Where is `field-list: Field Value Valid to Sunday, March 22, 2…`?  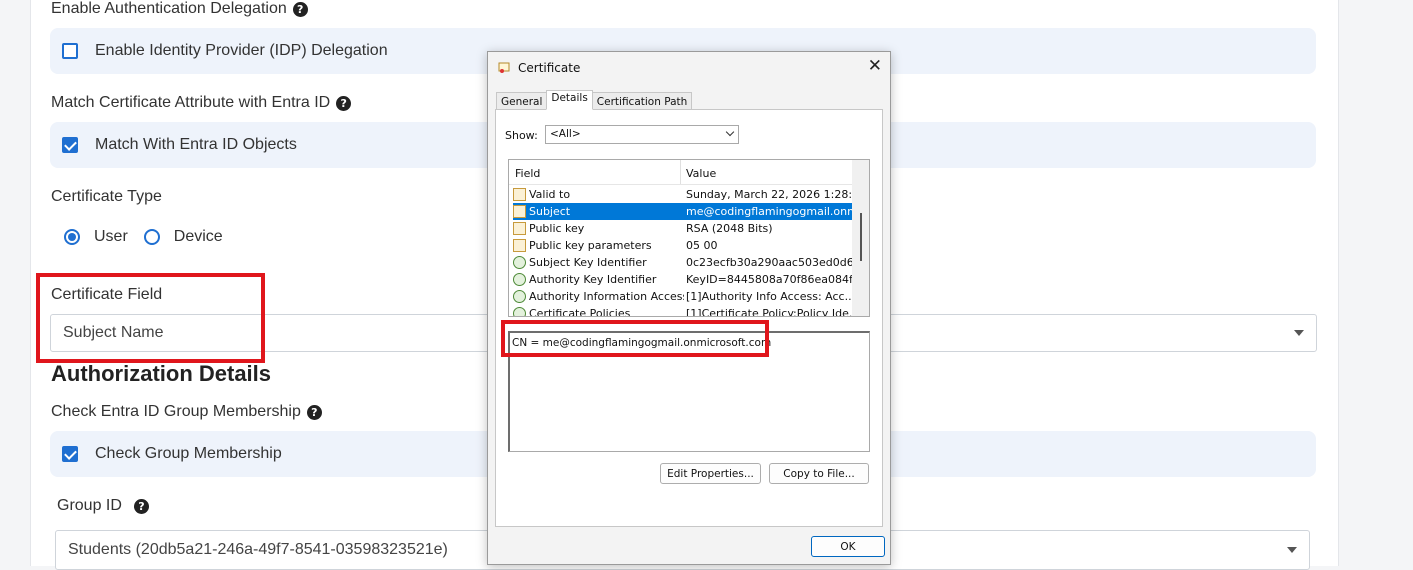 field-list: Field Value Valid to Sunday, March 22, 2… is located at coordinates (689, 238).